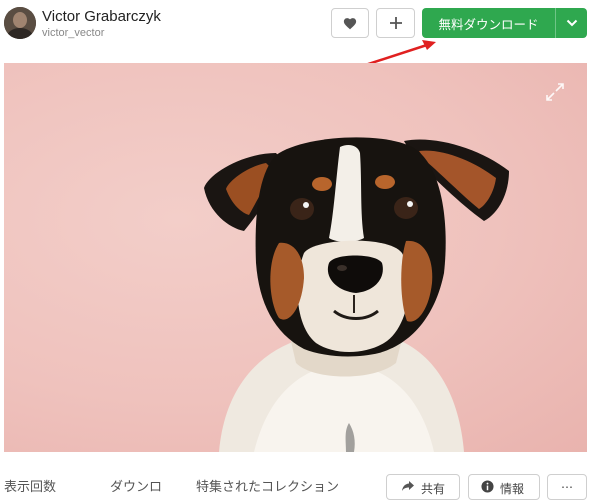 The height and width of the screenshot is (500, 600). I want to click on free-download-button: 無料ダウンロード, so click(488, 23).